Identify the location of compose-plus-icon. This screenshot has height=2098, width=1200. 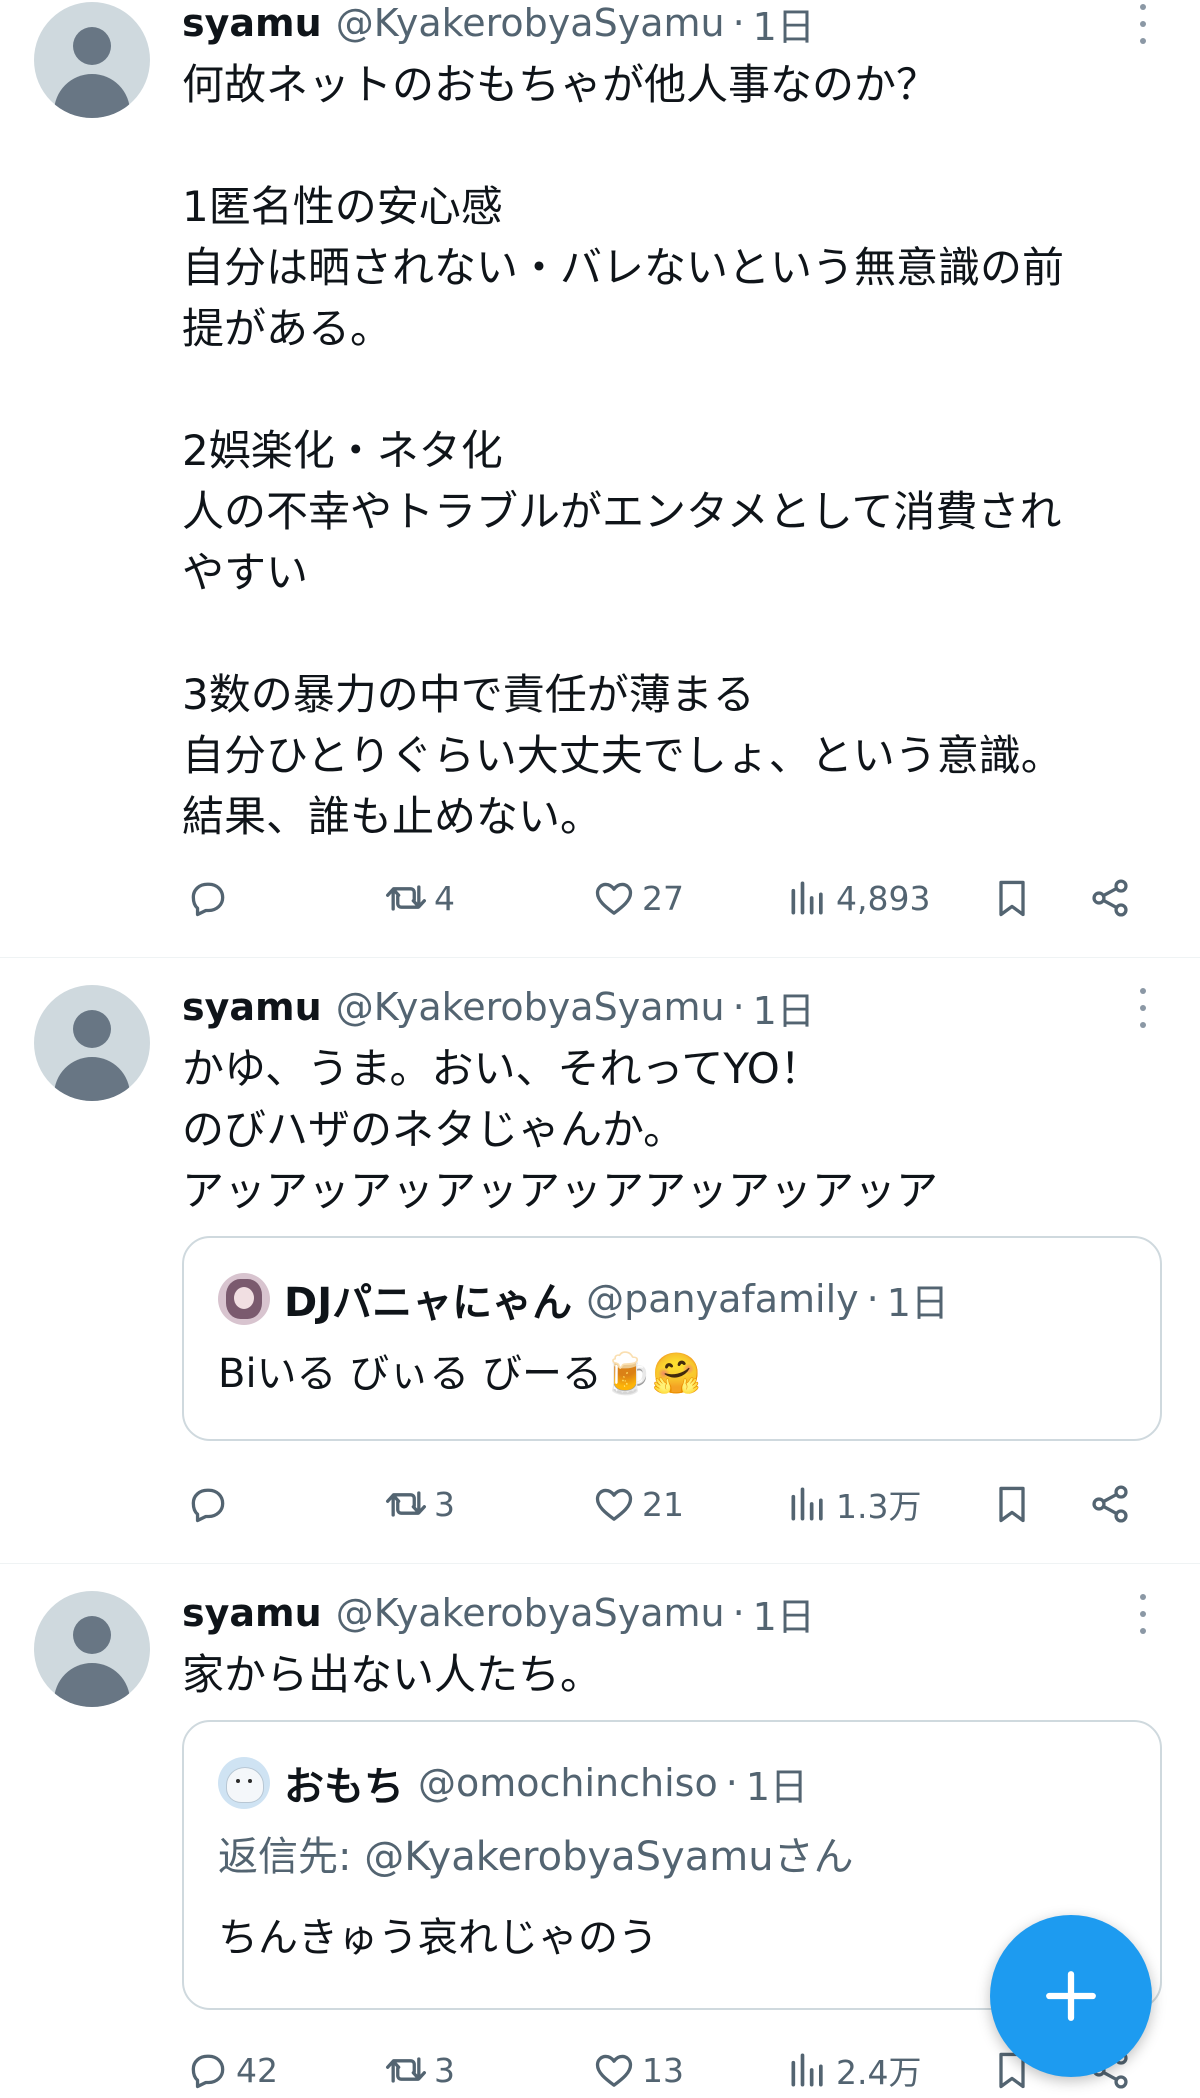
(1071, 1996).